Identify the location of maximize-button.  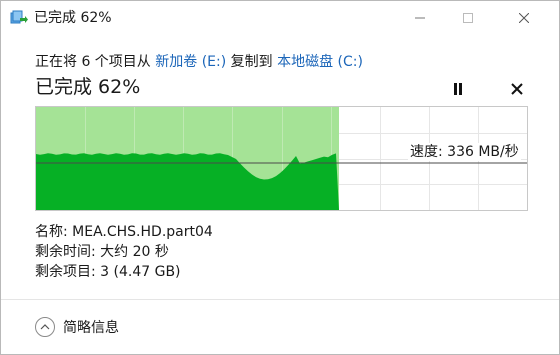
(468, 18).